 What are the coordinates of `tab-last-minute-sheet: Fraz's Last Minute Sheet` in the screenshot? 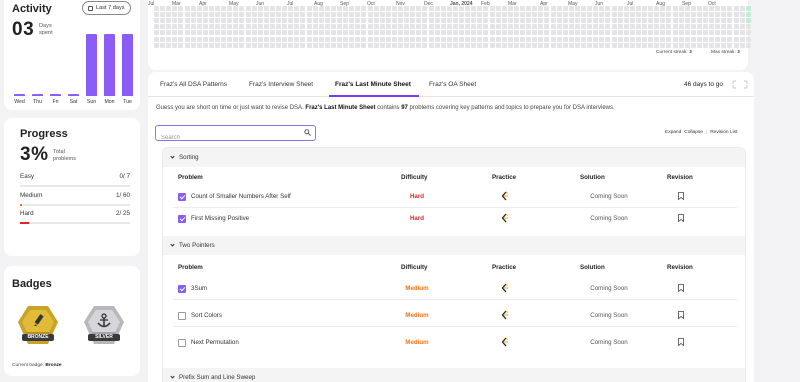 It's located at (373, 84).